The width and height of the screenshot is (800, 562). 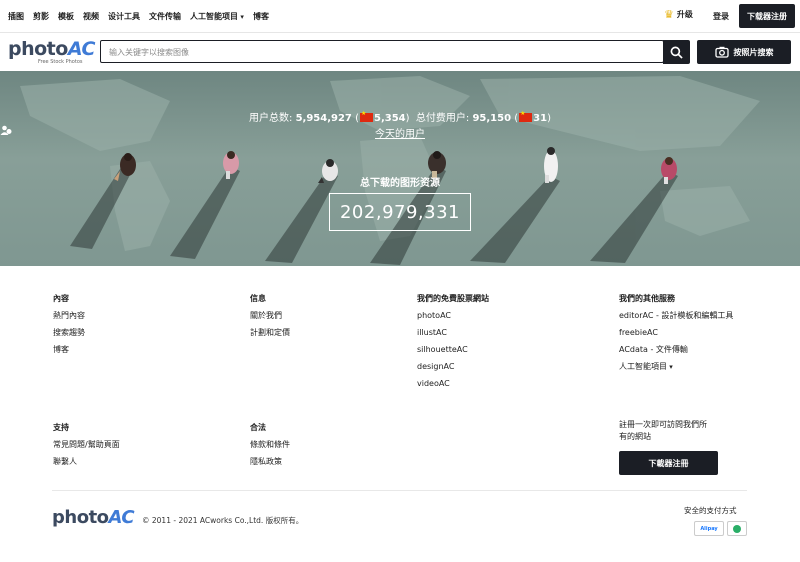 What do you see at coordinates (69, 332) in the screenshot?
I see `footer-link-search-trends: 搜索趨勢` at bounding box center [69, 332].